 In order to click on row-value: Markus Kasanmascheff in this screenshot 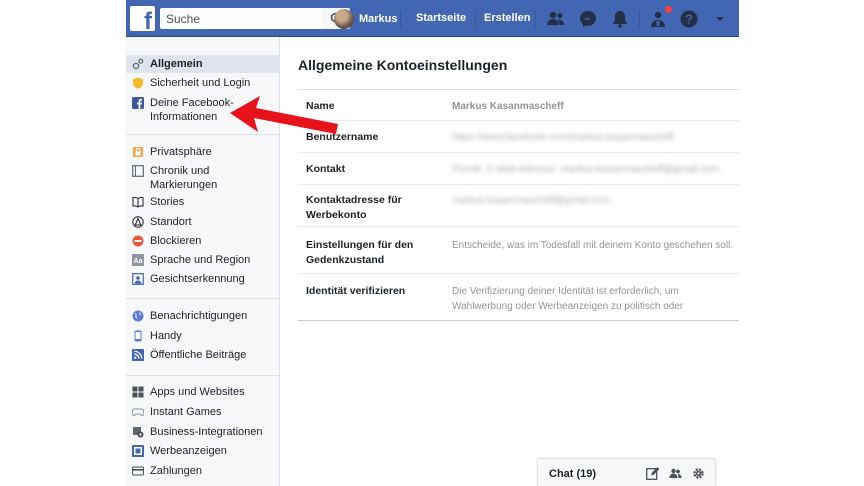, I will do `click(508, 106)`.